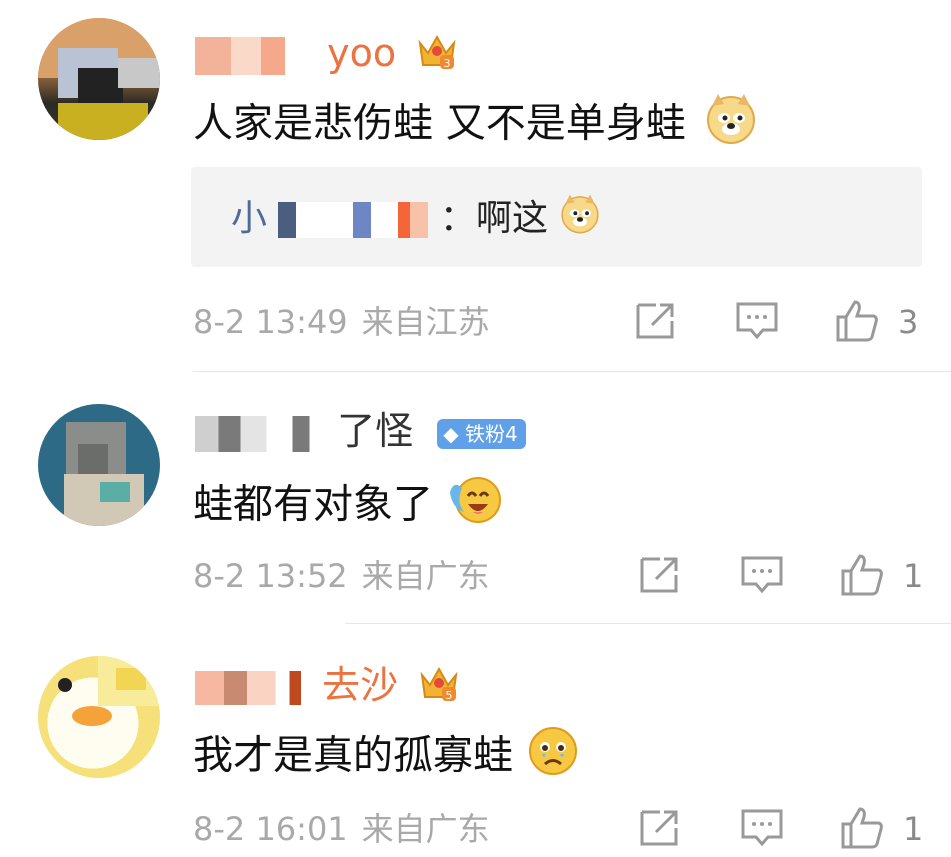 This screenshot has height=857, width=951. Describe the element at coordinates (249, 218) in the screenshot. I see `reply-username: 小` at that location.